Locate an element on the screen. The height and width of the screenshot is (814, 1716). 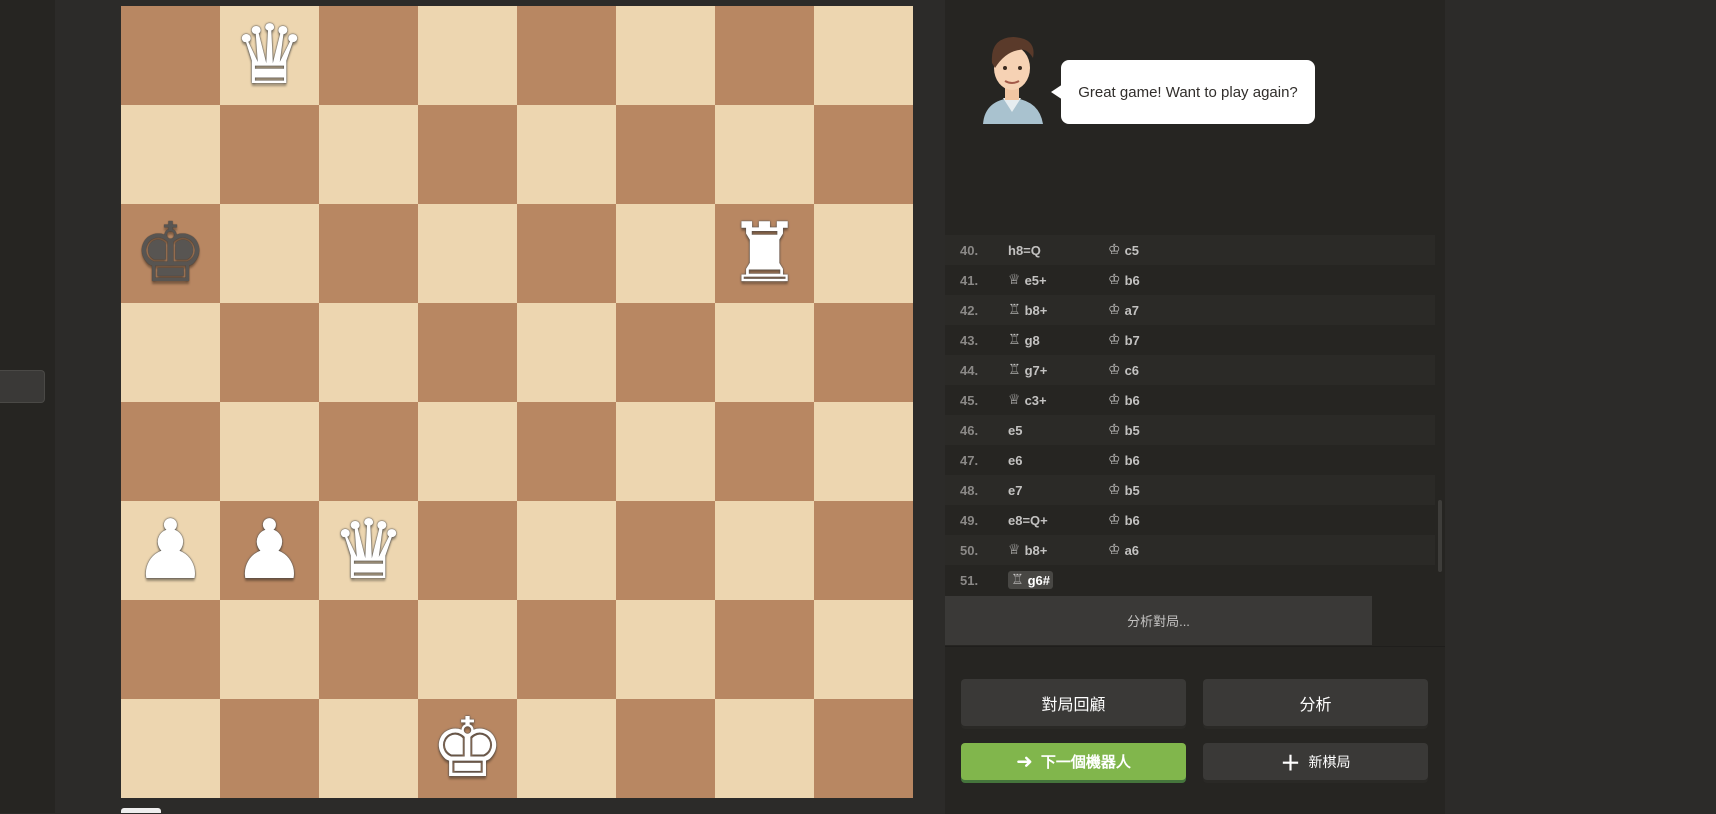
square-b7 is located at coordinates (269, 154).